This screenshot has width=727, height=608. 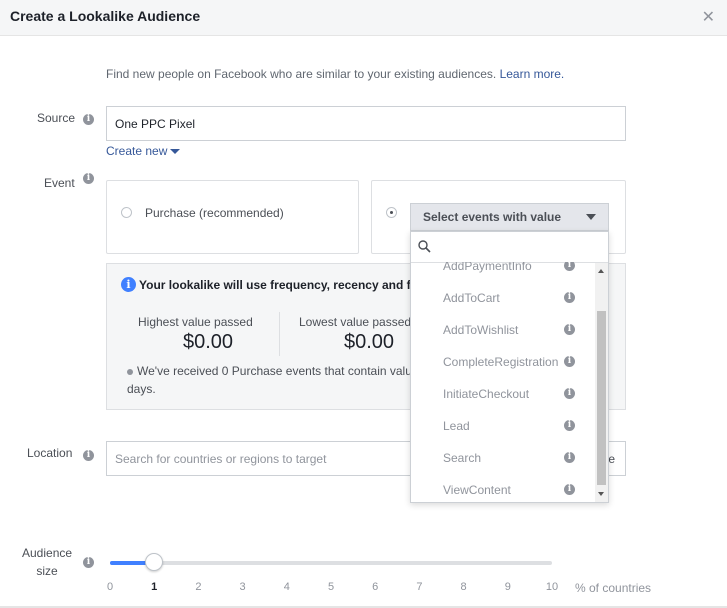 What do you see at coordinates (366, 123) in the screenshot?
I see `source-input: One PPC Pixel` at bounding box center [366, 123].